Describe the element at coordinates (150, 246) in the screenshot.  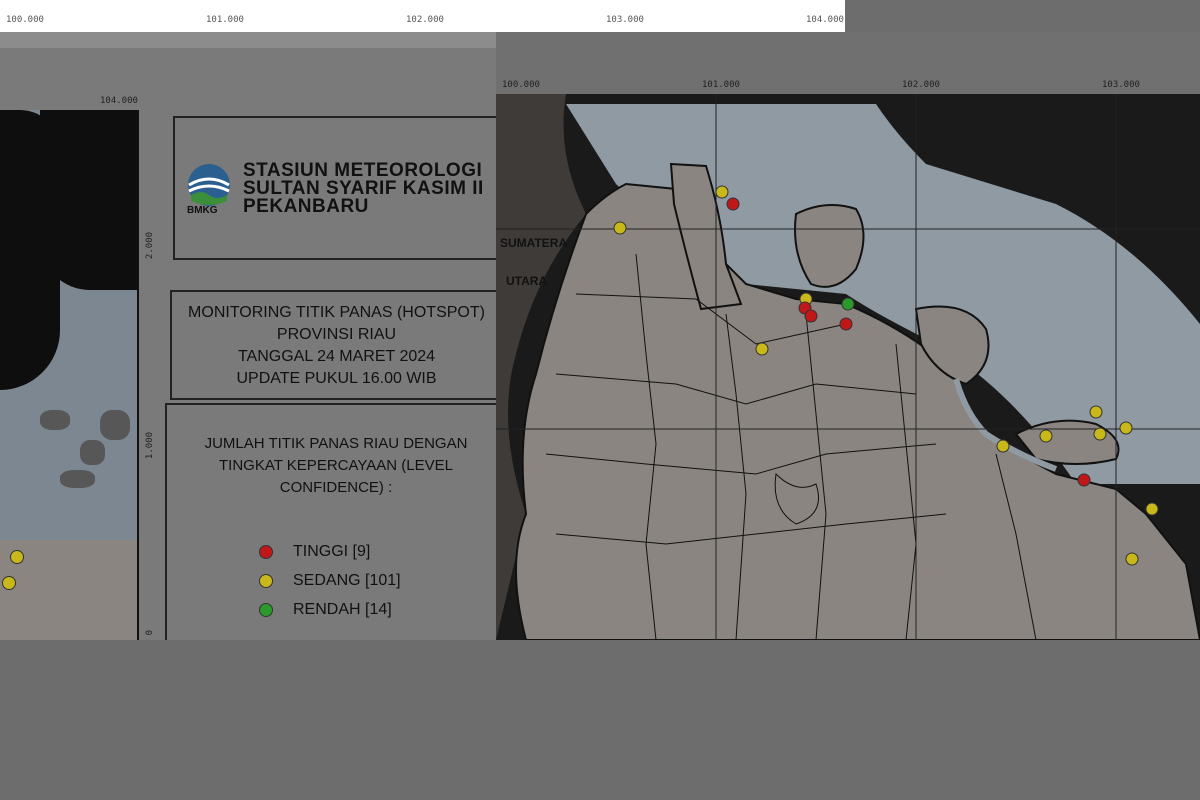
I see `left-lat-tick: 2.000` at that location.